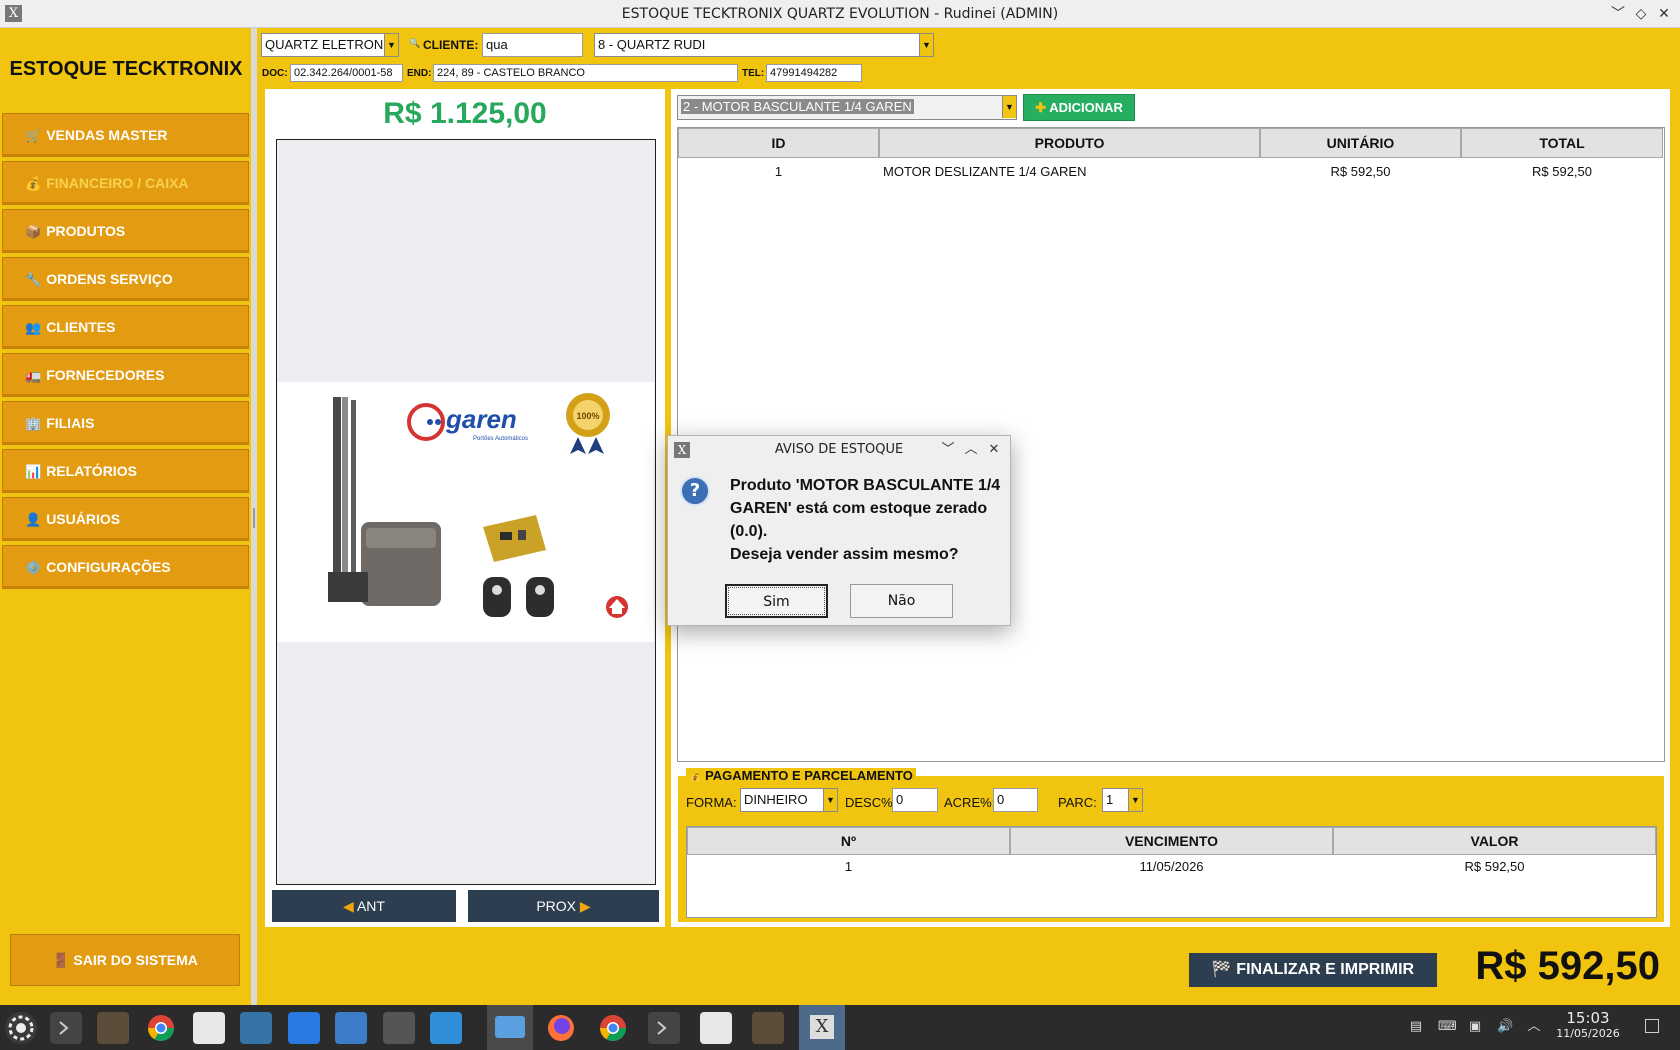  What do you see at coordinates (364, 906) in the screenshot?
I see `previous-button: ◀ ANT` at bounding box center [364, 906].